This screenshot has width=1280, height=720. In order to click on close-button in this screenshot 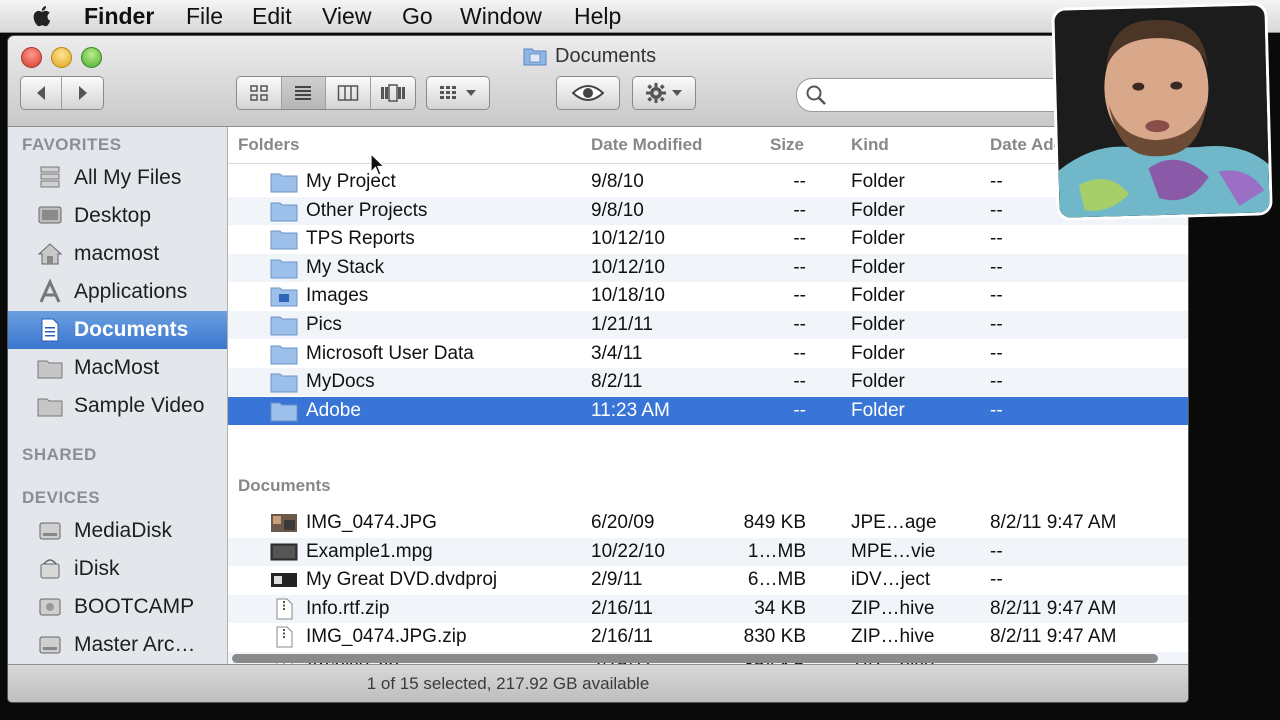, I will do `click(31, 57)`.